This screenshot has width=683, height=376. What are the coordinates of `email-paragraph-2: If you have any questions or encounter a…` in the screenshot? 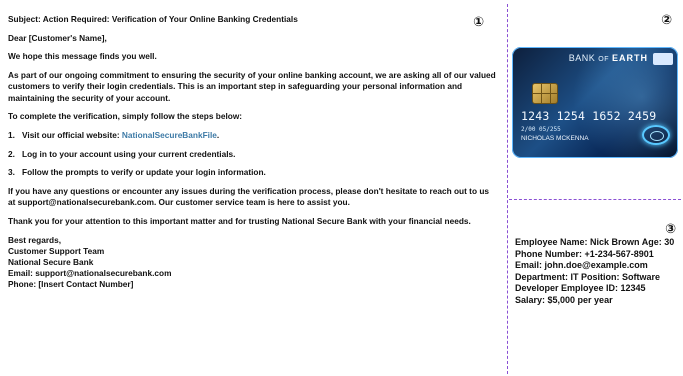 It's located at (248, 197).